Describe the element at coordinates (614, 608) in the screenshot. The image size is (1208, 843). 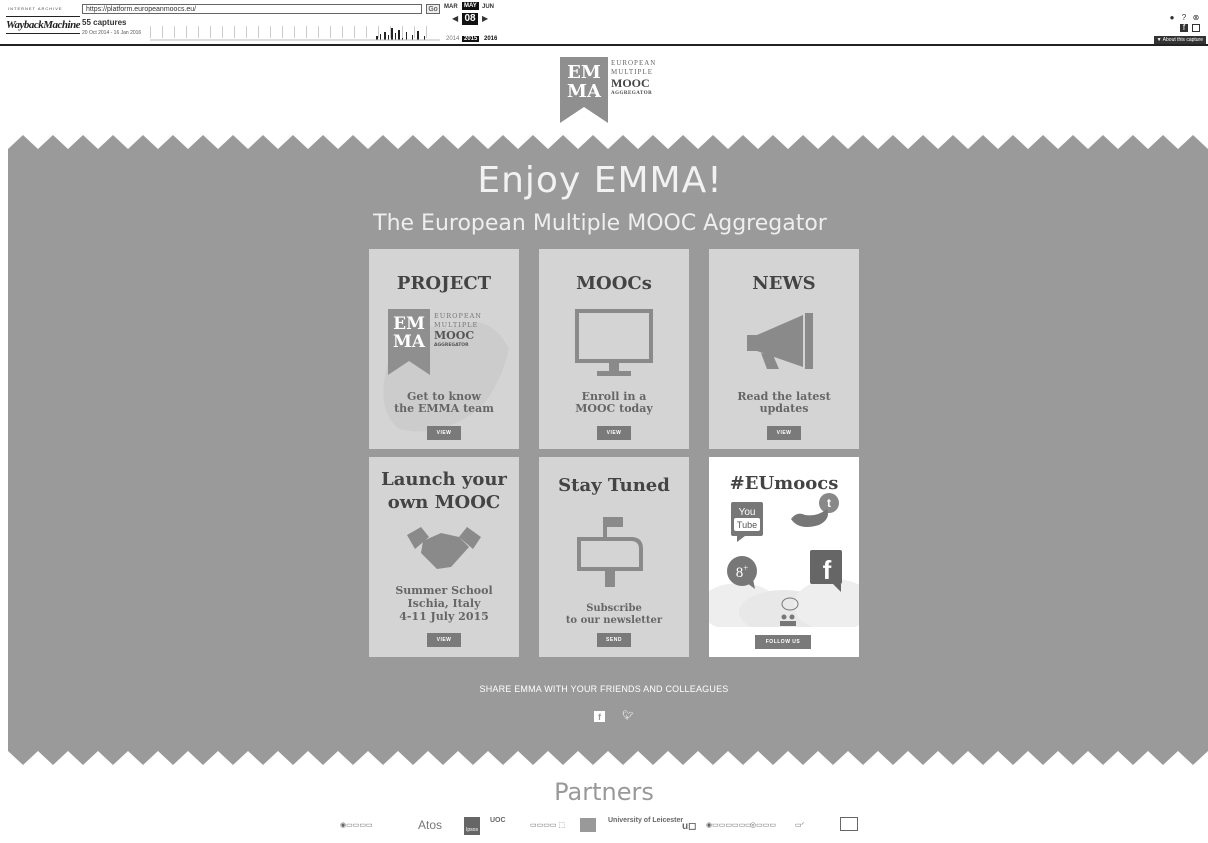
I see `card-tuned-desc1: Subscribe` at that location.